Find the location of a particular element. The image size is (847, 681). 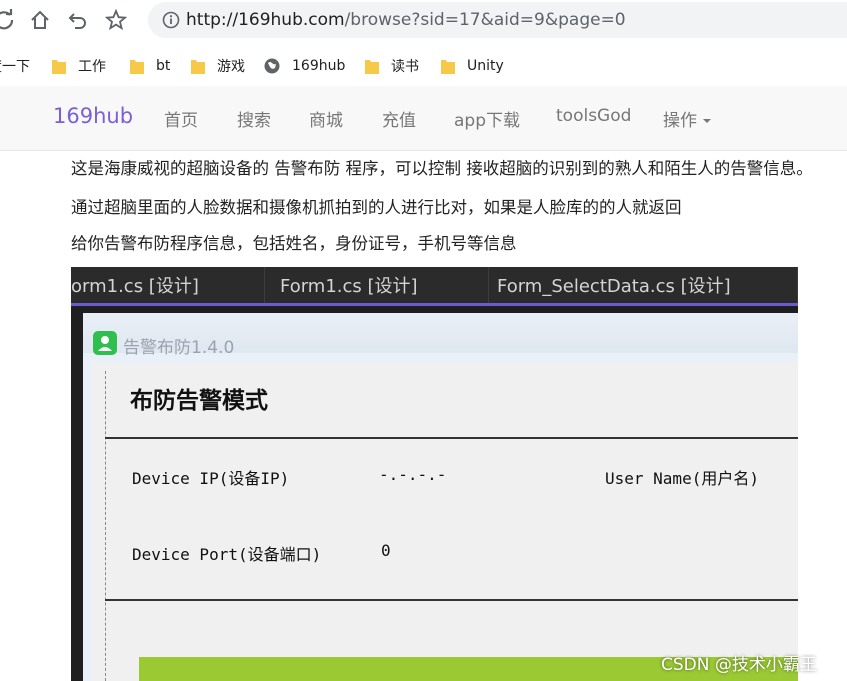

ide-tab: Form1.cs [设计] is located at coordinates (380, 285).